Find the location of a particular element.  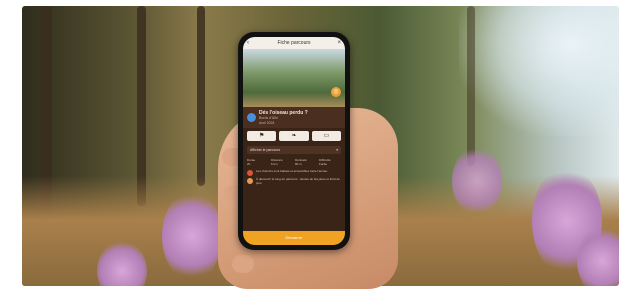

sky-glow is located at coordinates (539, 71).